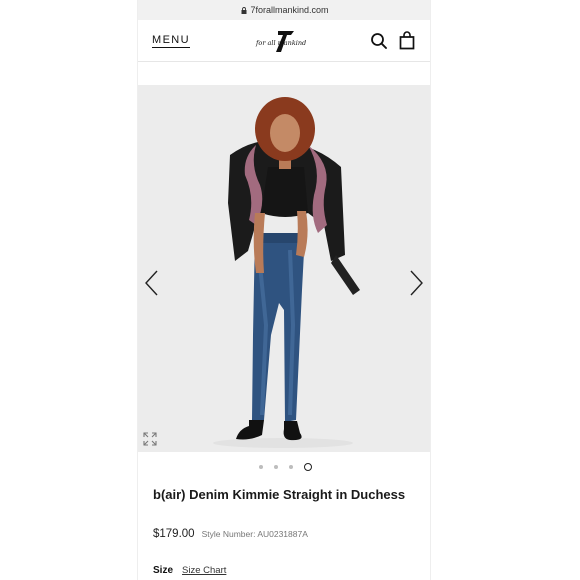 This screenshot has height=580, width=580. Describe the element at coordinates (280, 43) in the screenshot. I see `logo-wordmark: for all mankind` at that location.